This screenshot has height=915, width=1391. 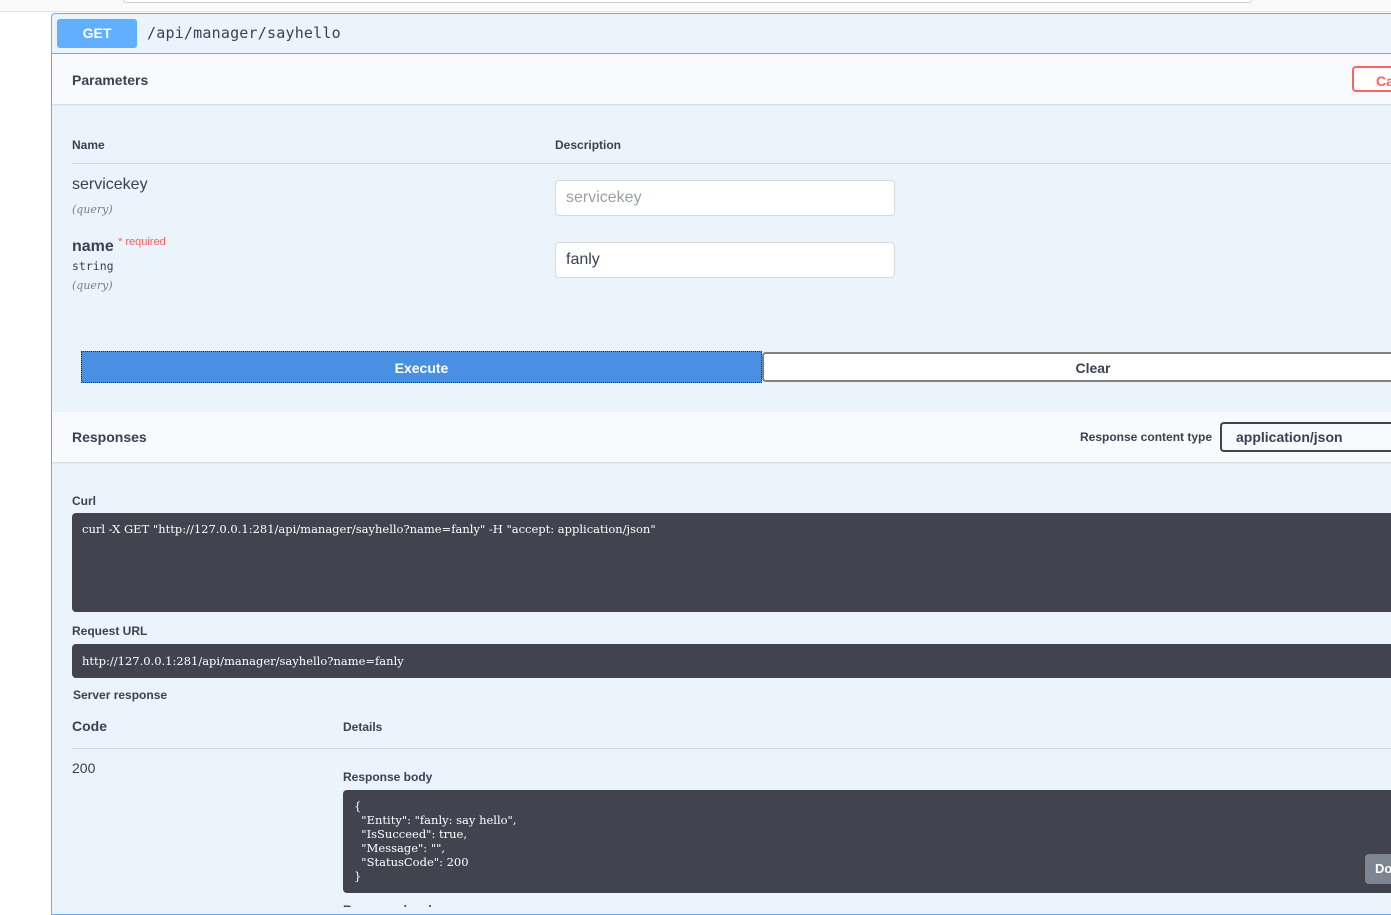 What do you see at coordinates (120, 695) in the screenshot?
I see `server-response-label: Server response` at bounding box center [120, 695].